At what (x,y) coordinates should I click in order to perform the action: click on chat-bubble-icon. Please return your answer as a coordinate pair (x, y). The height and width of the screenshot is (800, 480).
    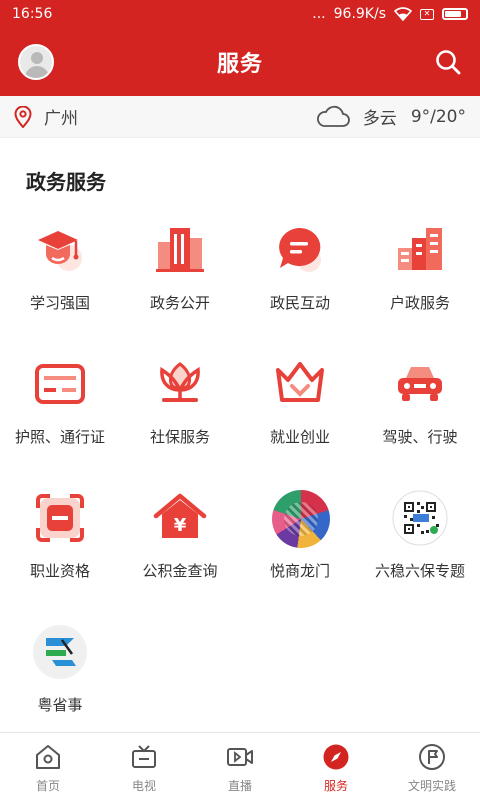
    Looking at the image, I should click on (300, 250).